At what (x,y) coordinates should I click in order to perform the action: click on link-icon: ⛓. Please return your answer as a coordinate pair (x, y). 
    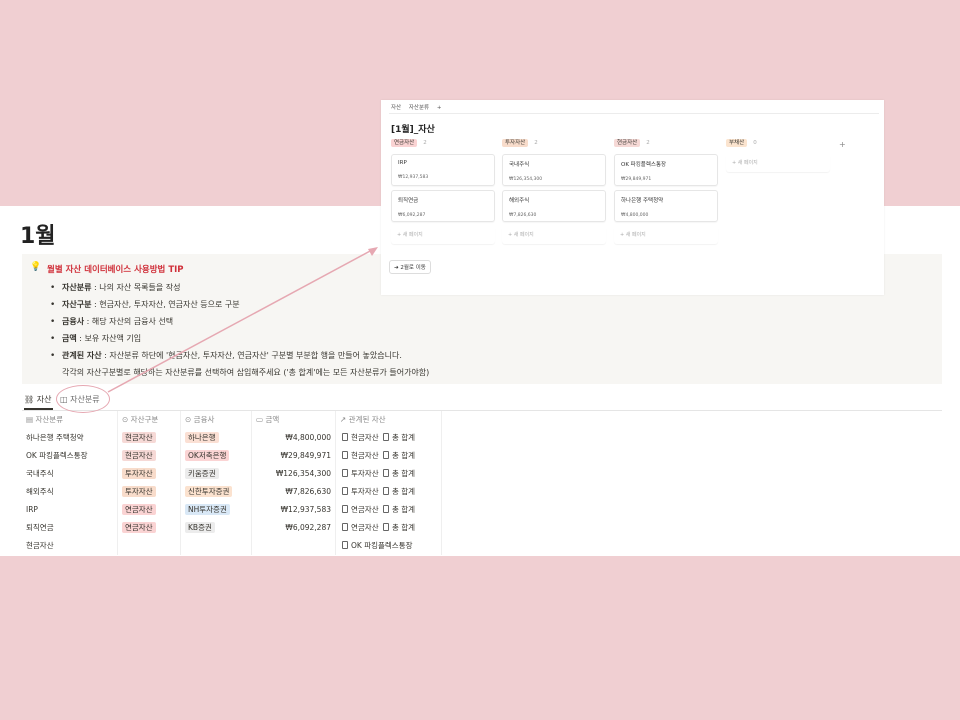
    Looking at the image, I should click on (30, 399).